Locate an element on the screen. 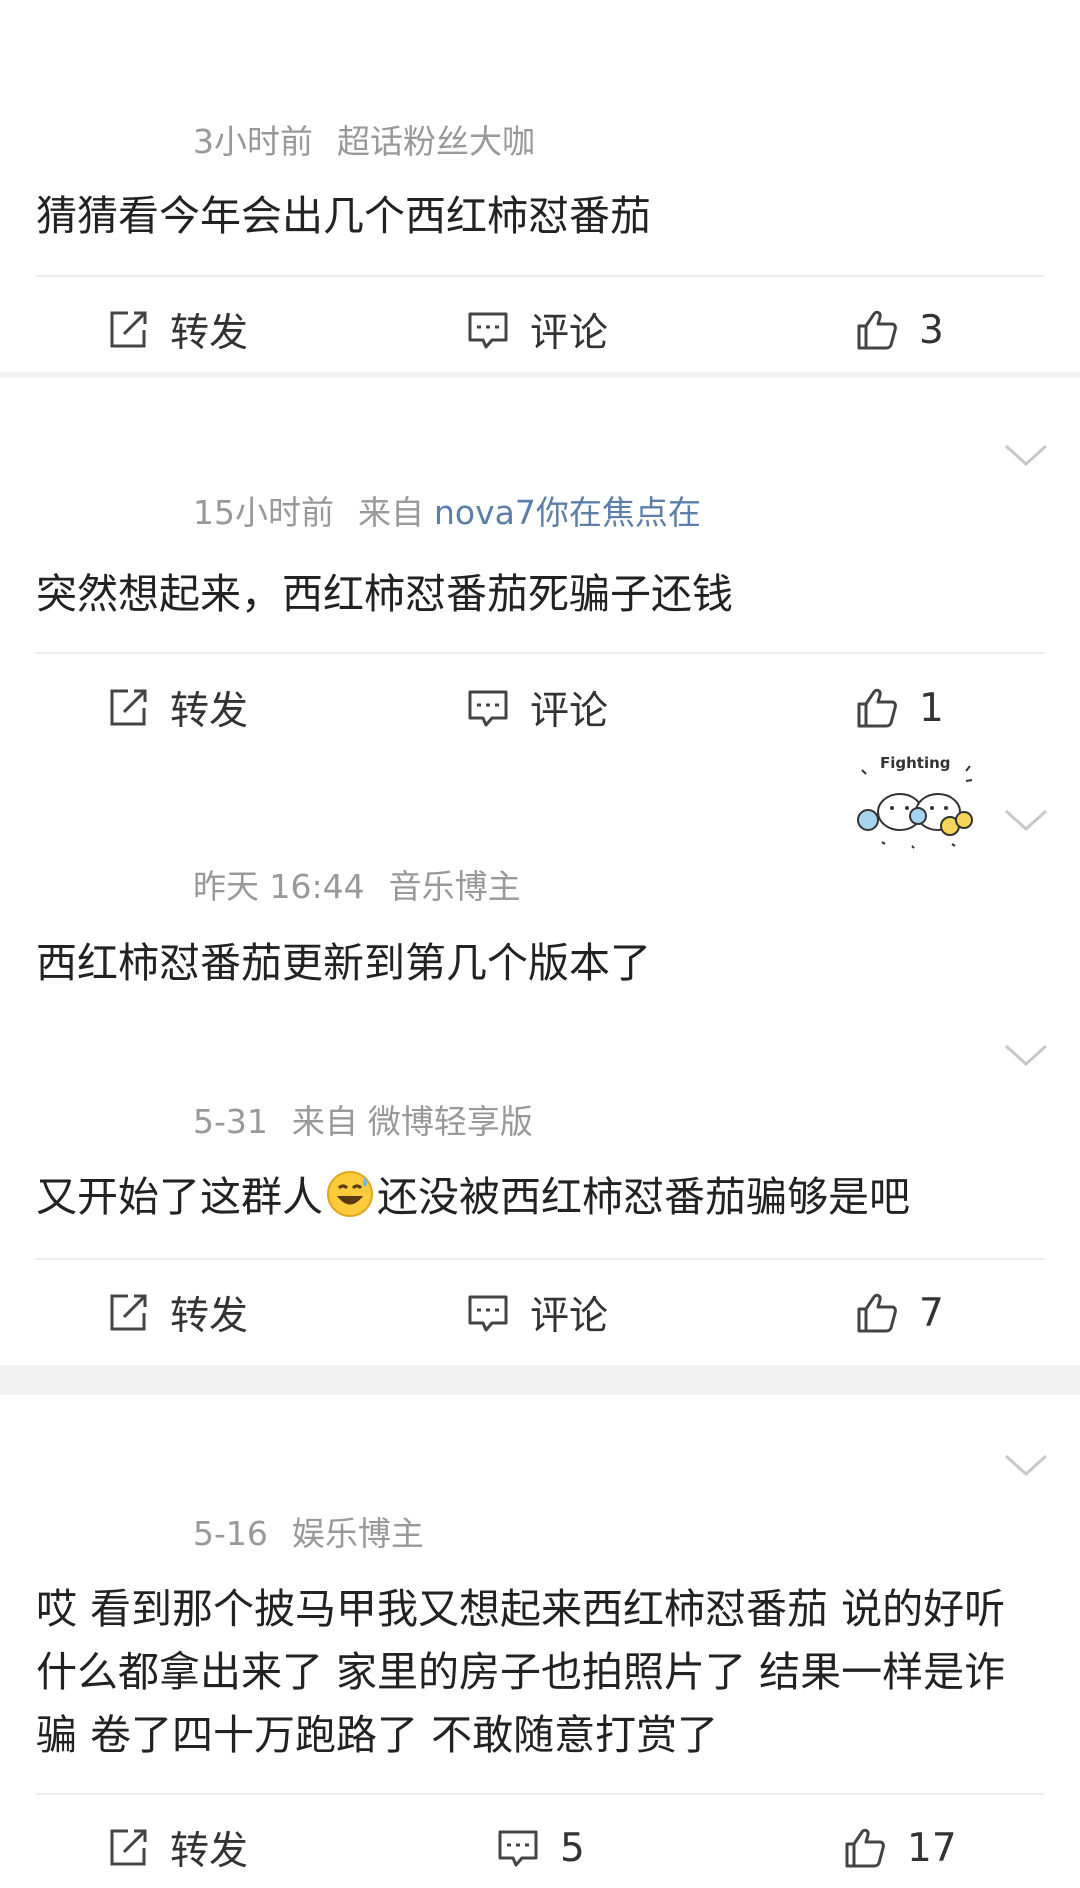 The height and width of the screenshot is (1888, 1080). like-count: 17 is located at coordinates (932, 1848).